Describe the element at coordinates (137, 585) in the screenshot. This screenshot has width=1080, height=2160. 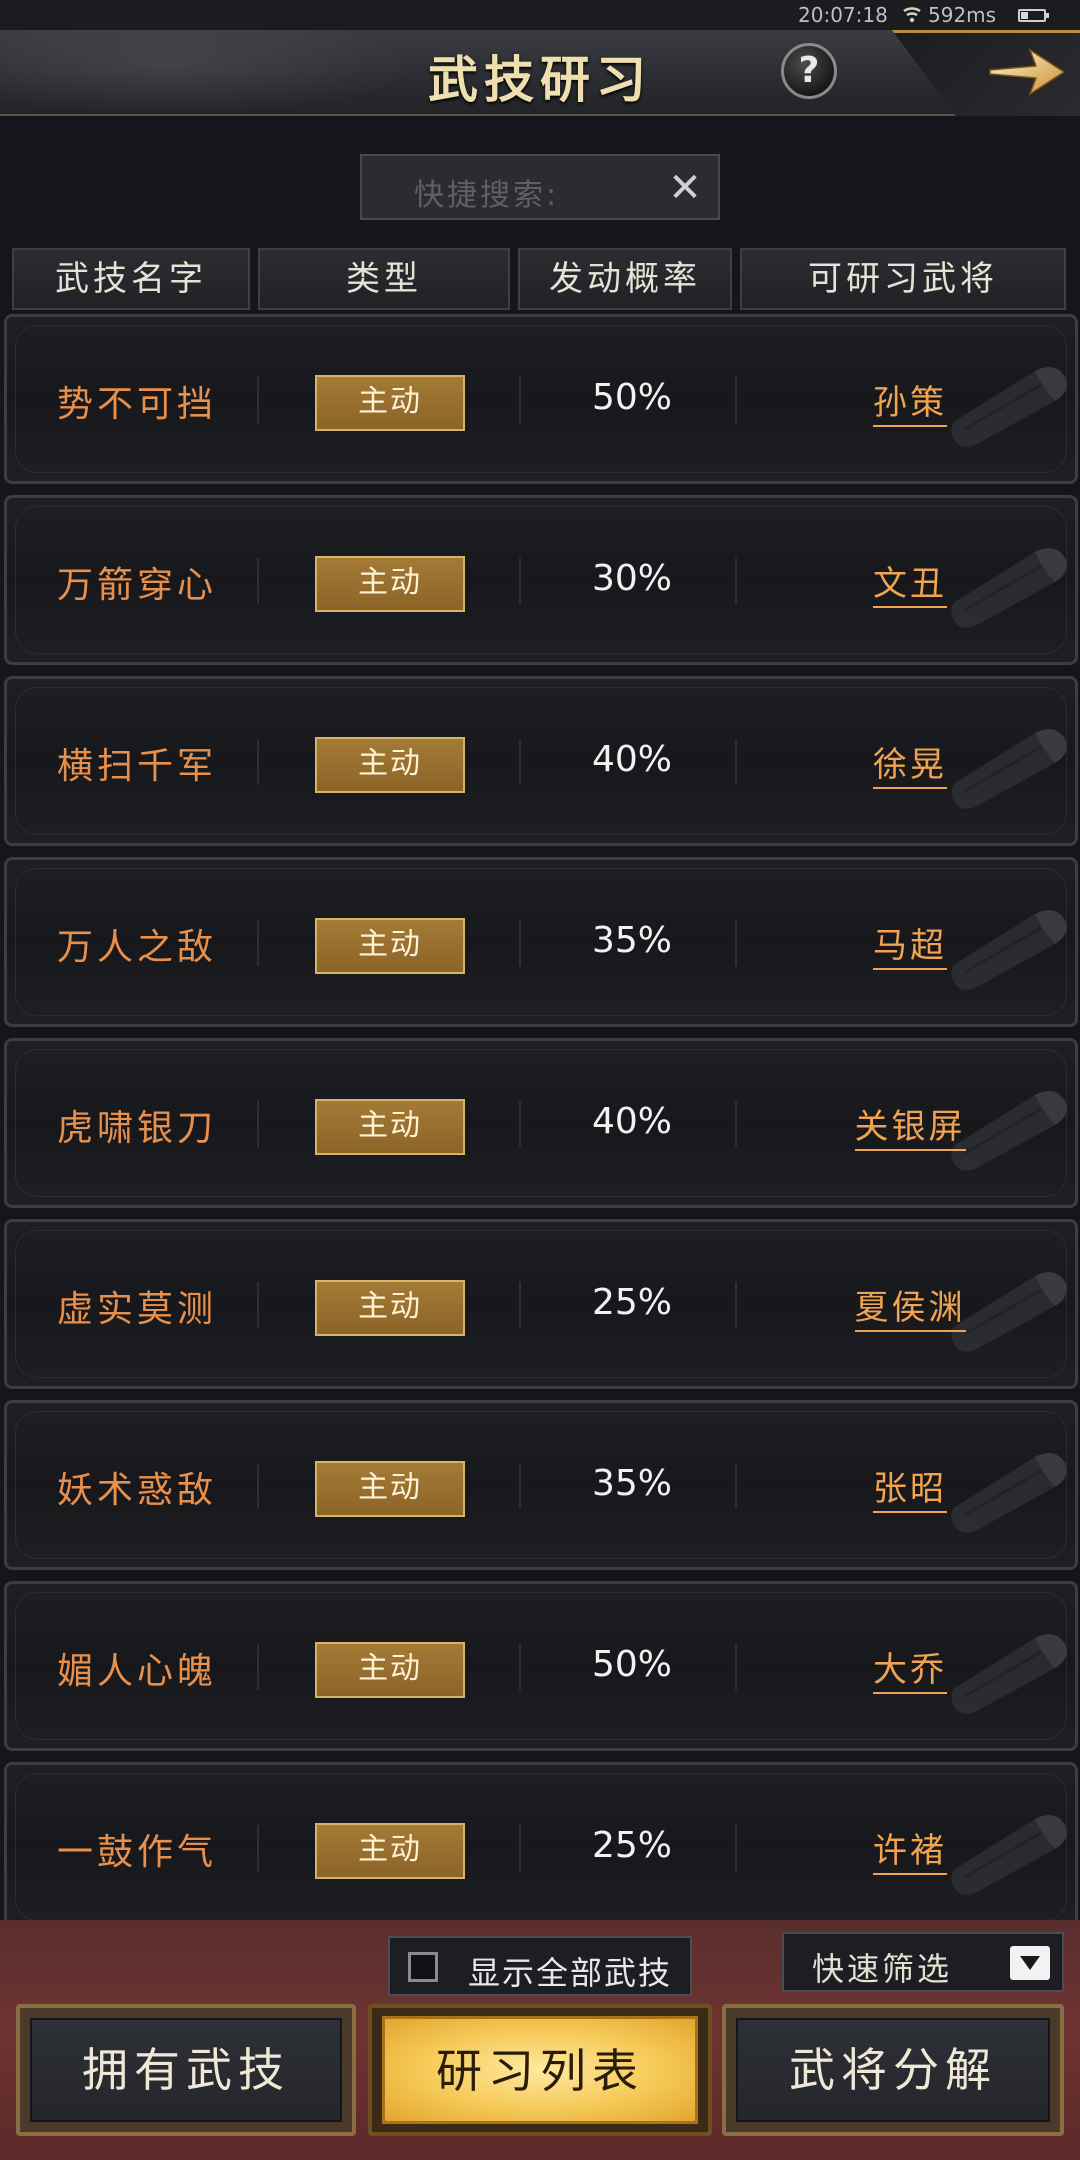
I see `skill-name: 万箭穿心` at that location.